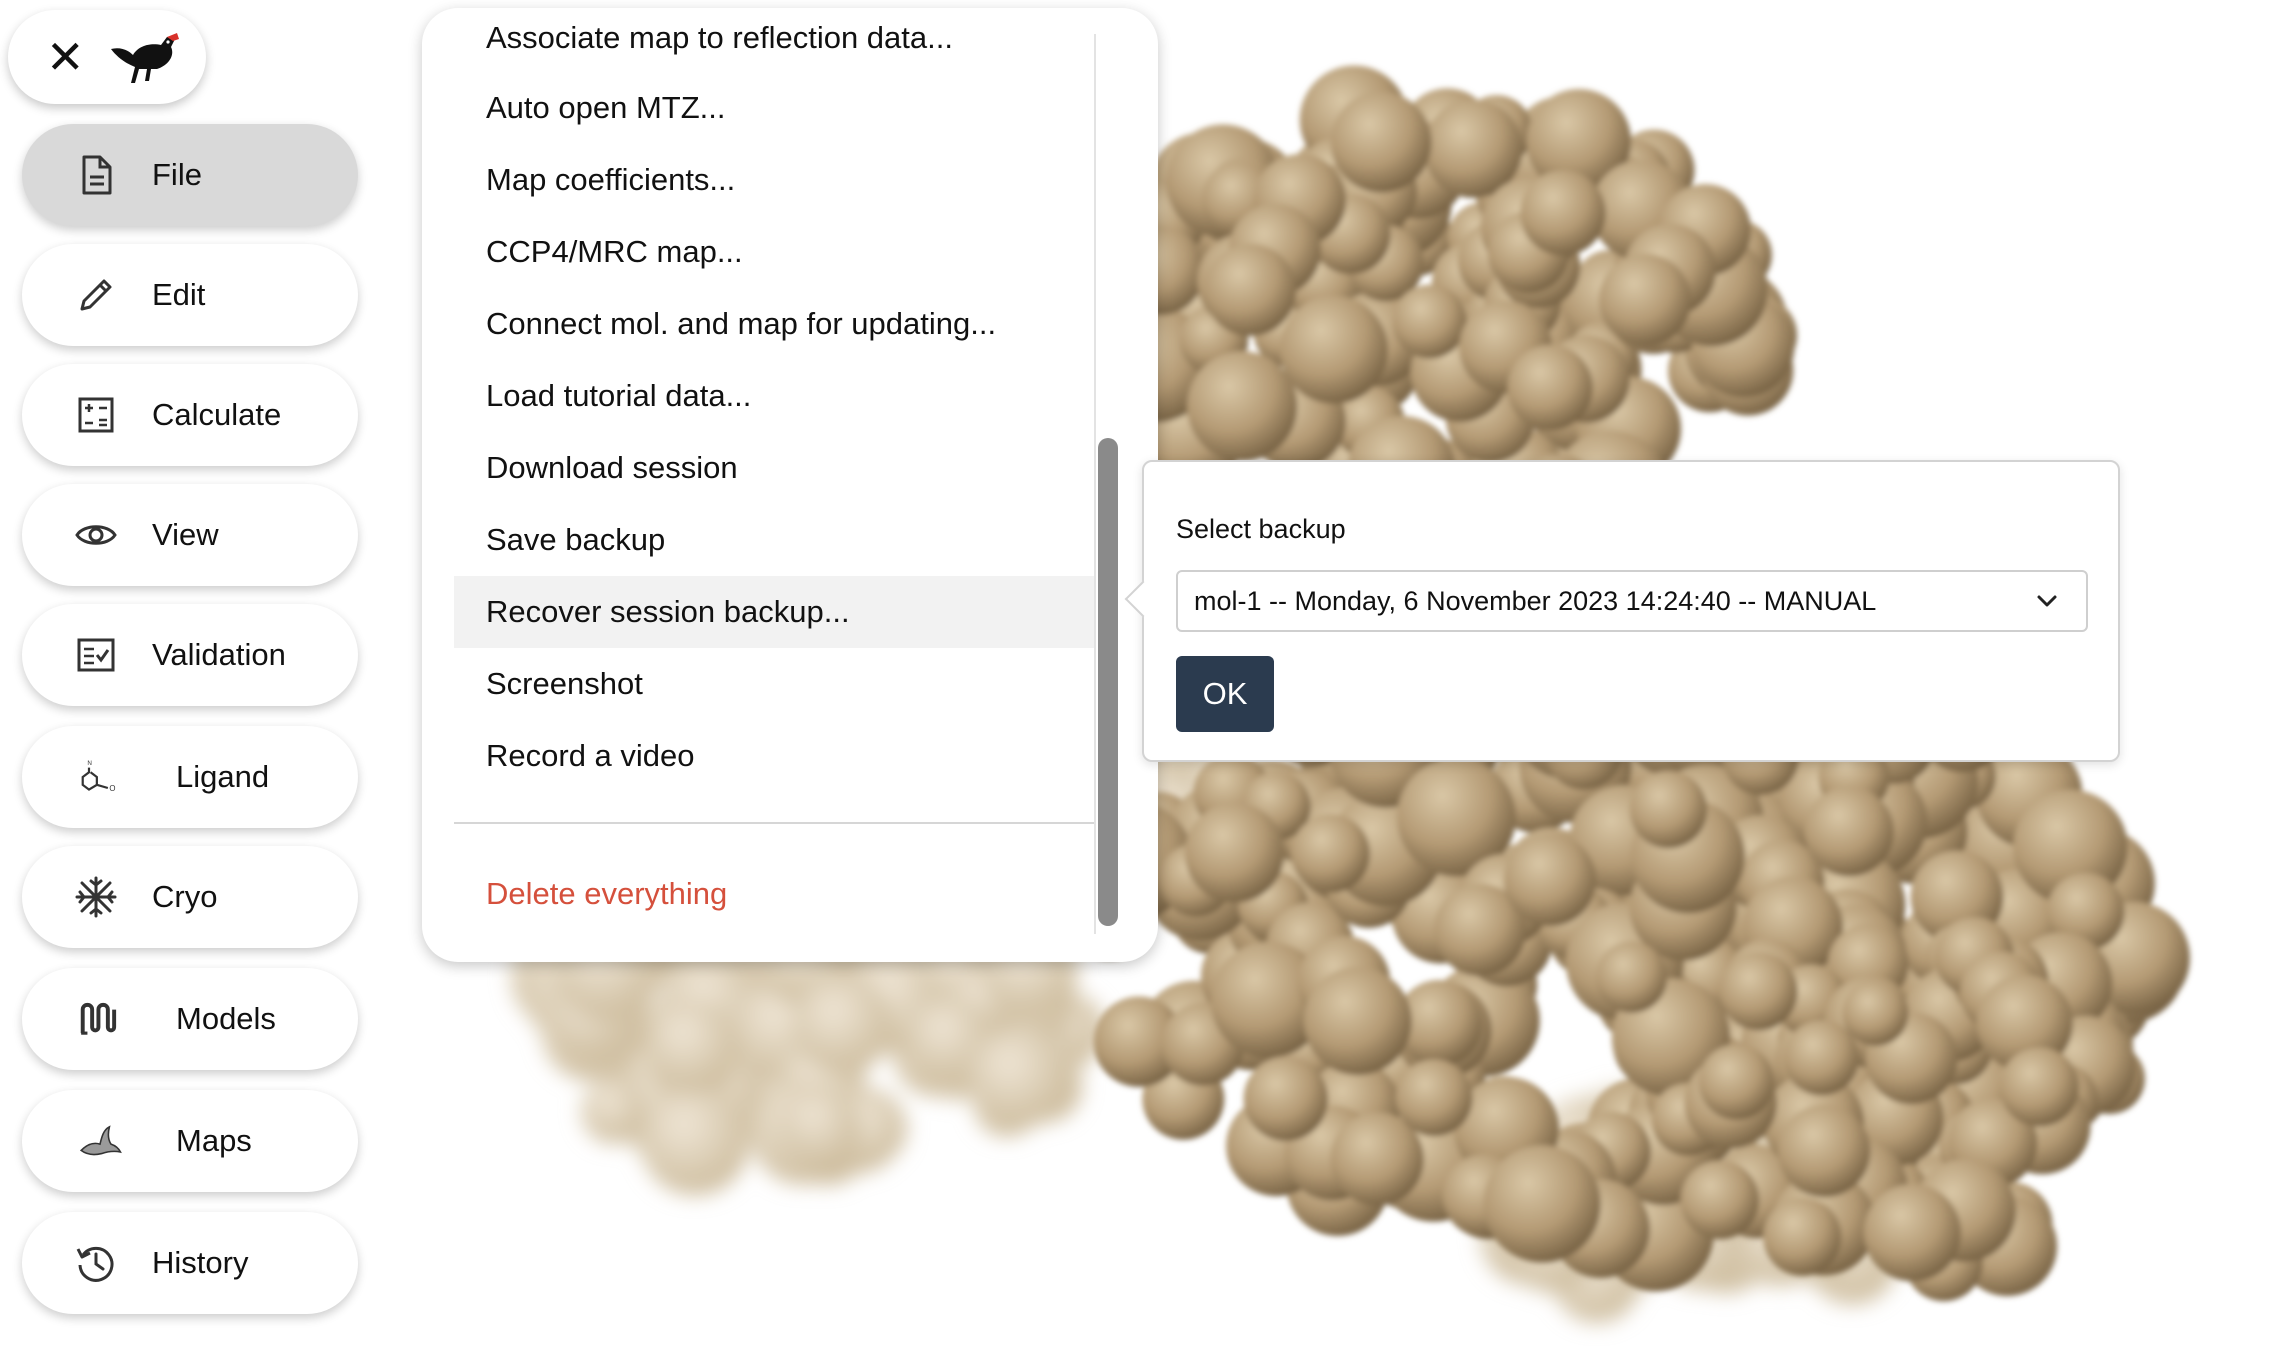  I want to click on nav-calculate-button: Calculate, so click(190, 415).